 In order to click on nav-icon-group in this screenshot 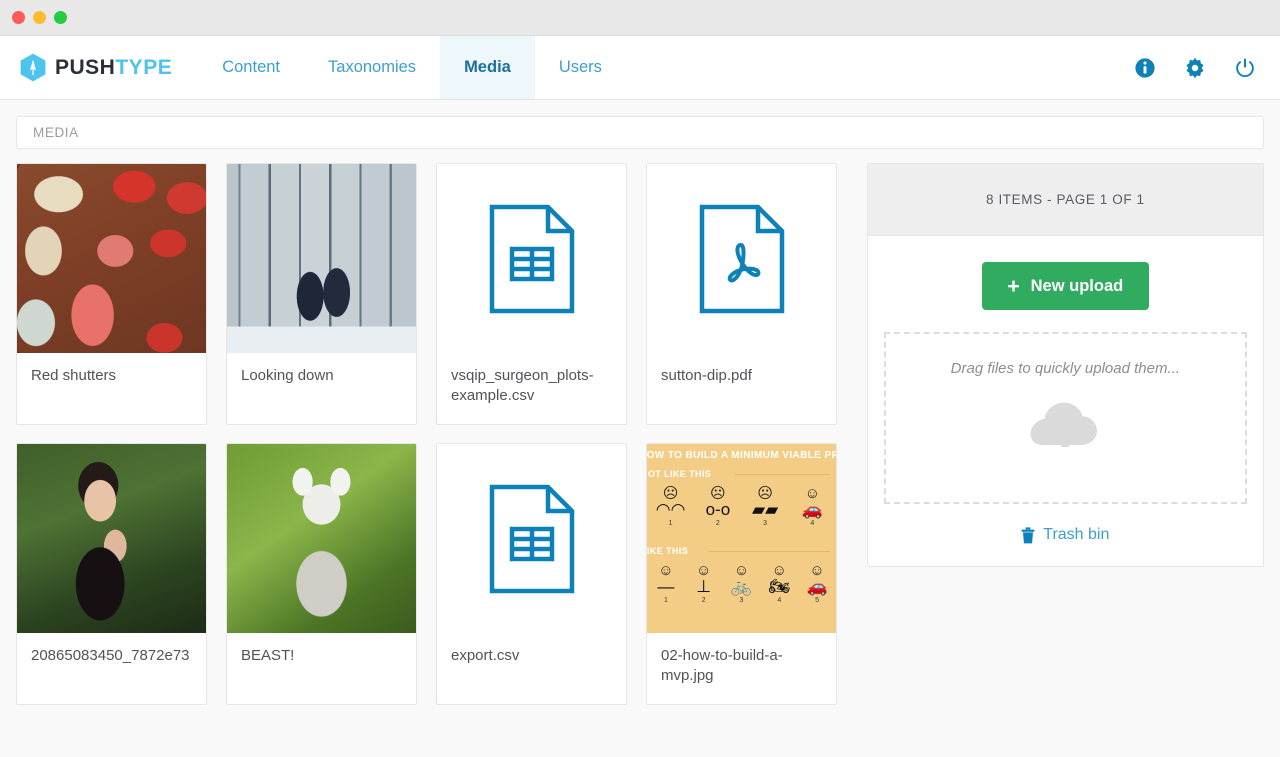, I will do `click(1207, 67)`.